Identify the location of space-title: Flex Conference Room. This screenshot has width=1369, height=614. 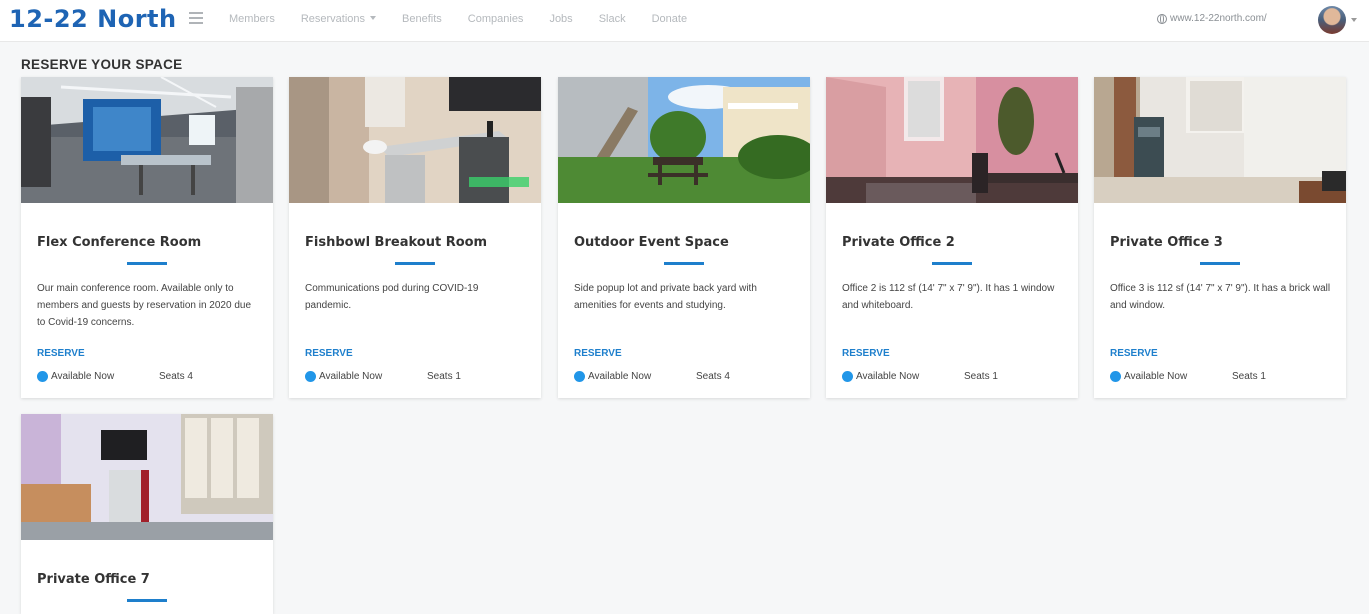
(119, 242).